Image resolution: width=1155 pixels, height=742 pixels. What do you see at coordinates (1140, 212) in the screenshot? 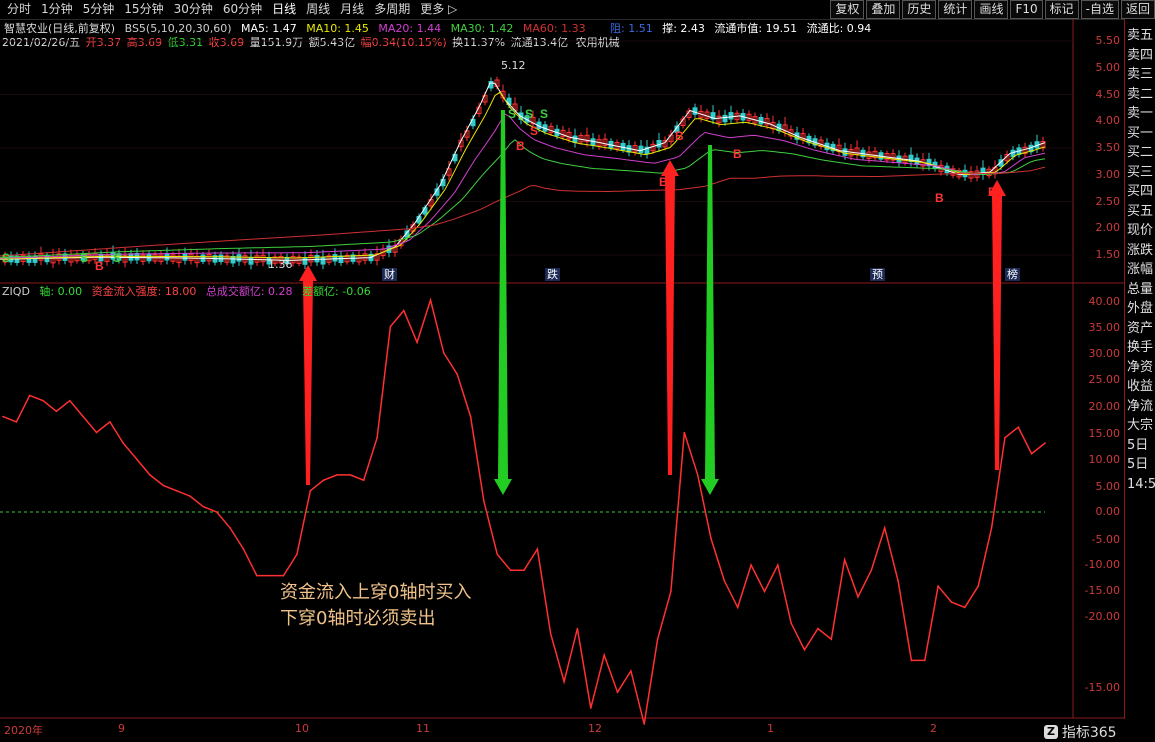
I see `quote-panel-label: 买五` at bounding box center [1140, 212].